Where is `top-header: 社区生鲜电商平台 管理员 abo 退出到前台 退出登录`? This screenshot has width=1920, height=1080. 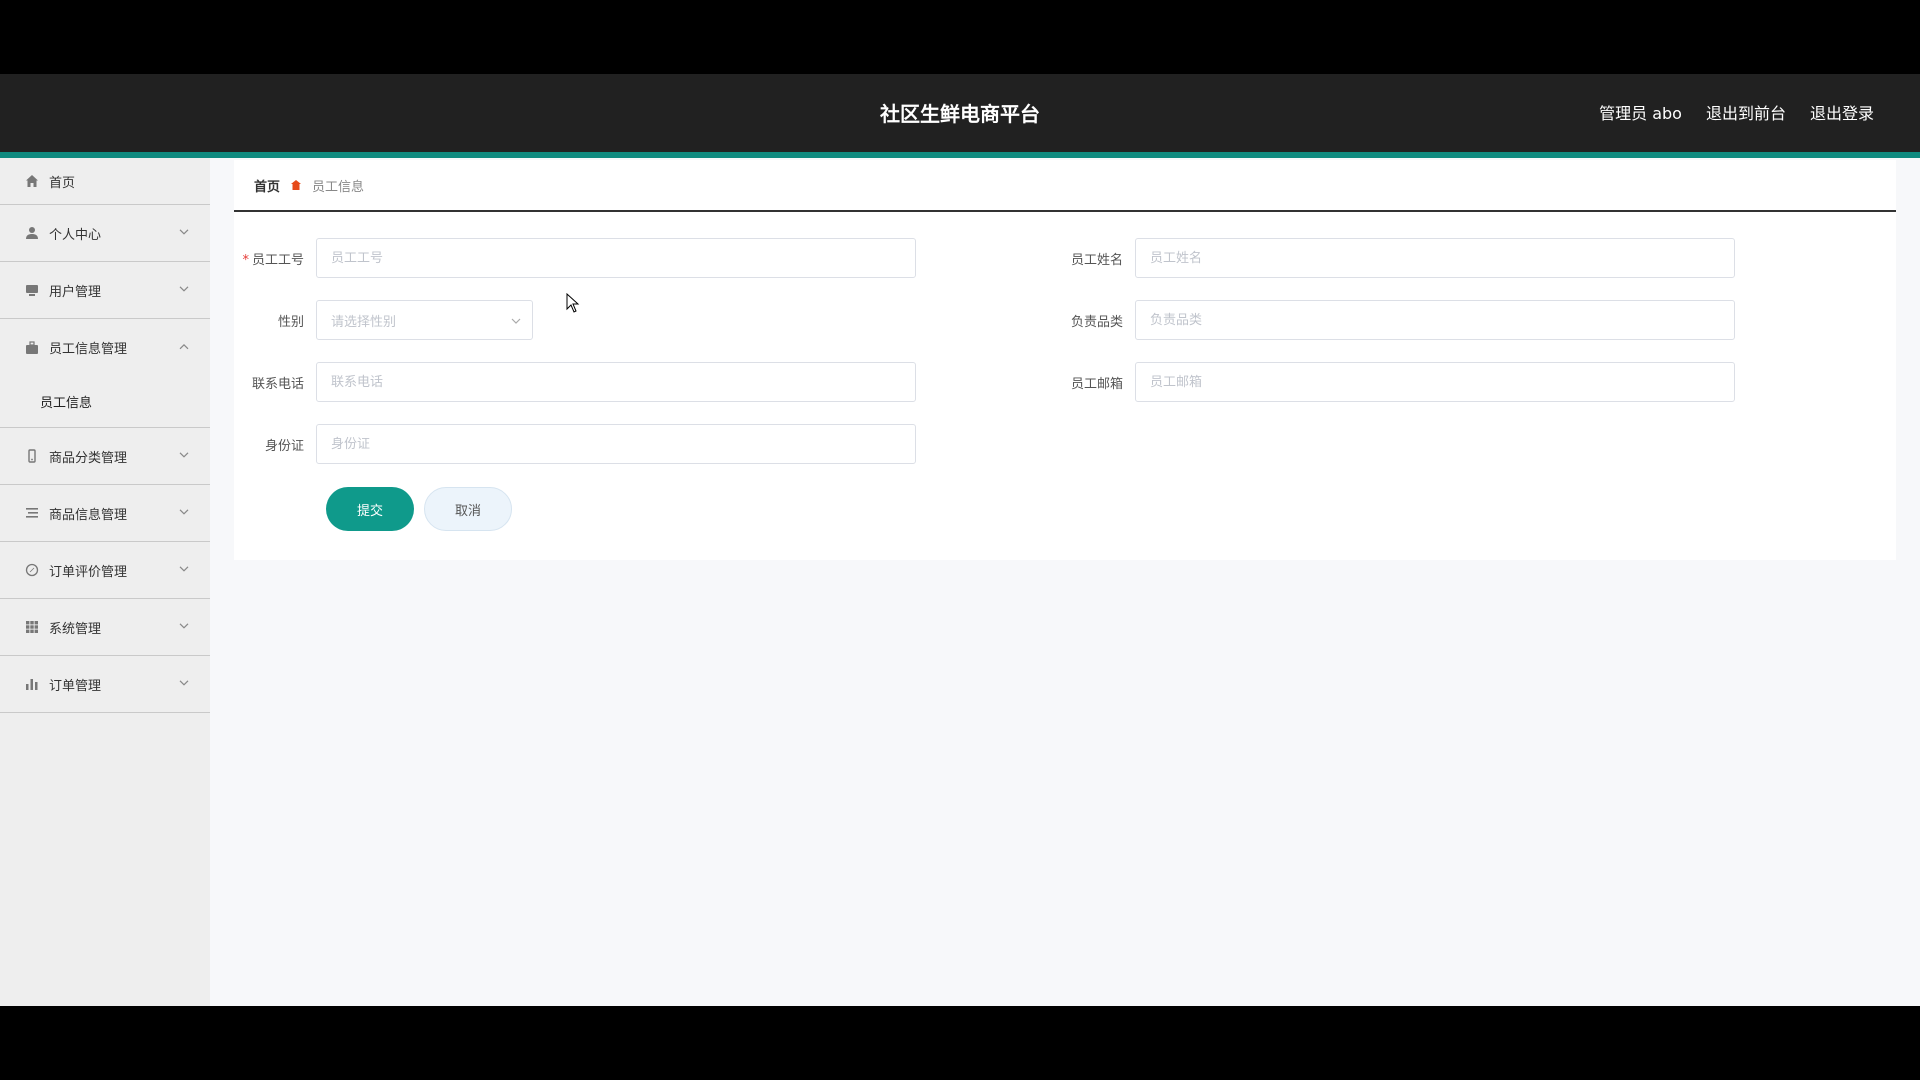
top-header: 社区生鲜电商平台 管理员 abo 退出到前台 退出登录 is located at coordinates (960, 113).